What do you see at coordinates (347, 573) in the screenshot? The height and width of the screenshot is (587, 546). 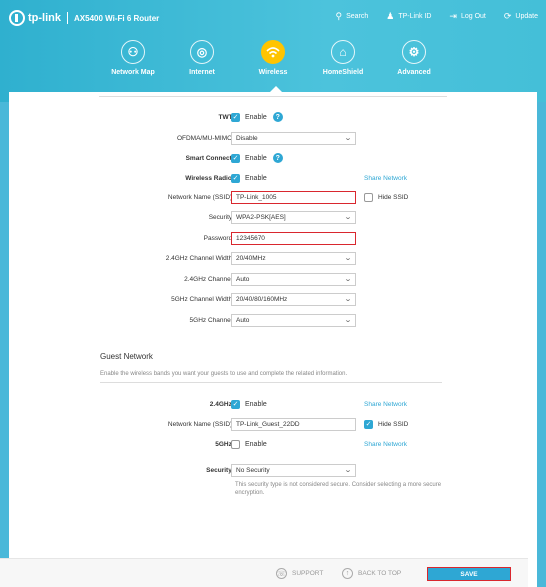 I see `arrow-up-icon: ↑` at bounding box center [347, 573].